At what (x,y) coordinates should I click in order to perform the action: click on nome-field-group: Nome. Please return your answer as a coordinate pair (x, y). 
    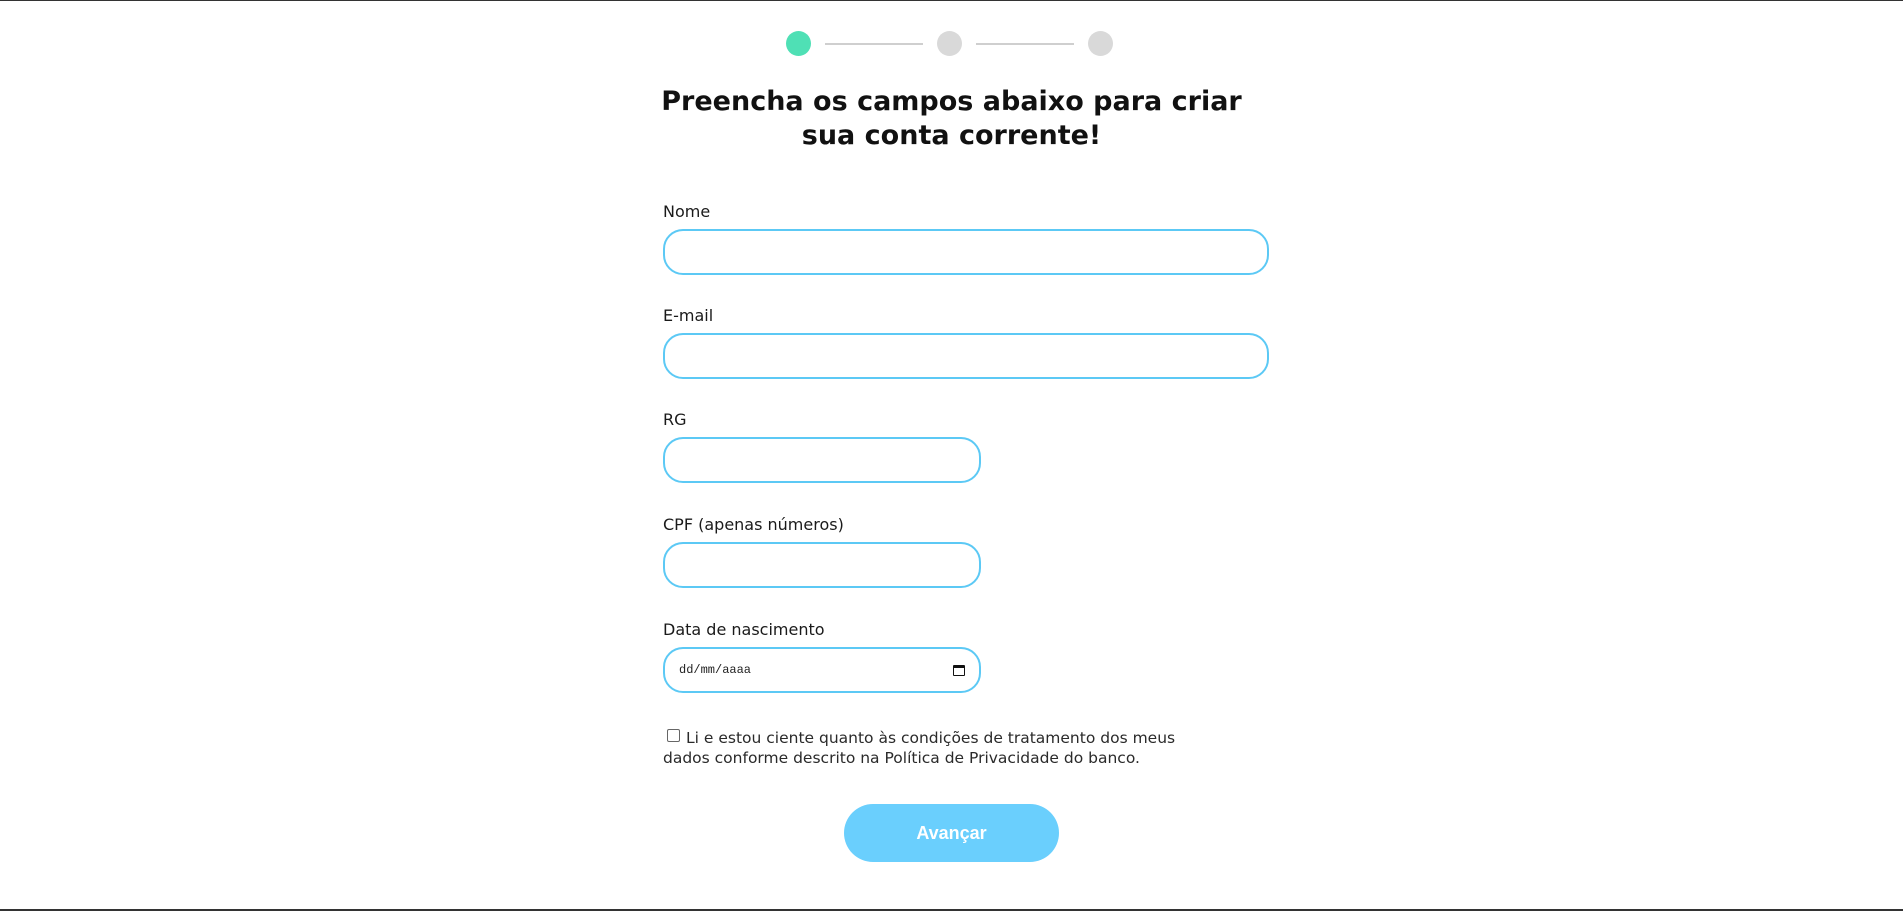
    Looking at the image, I should click on (966, 238).